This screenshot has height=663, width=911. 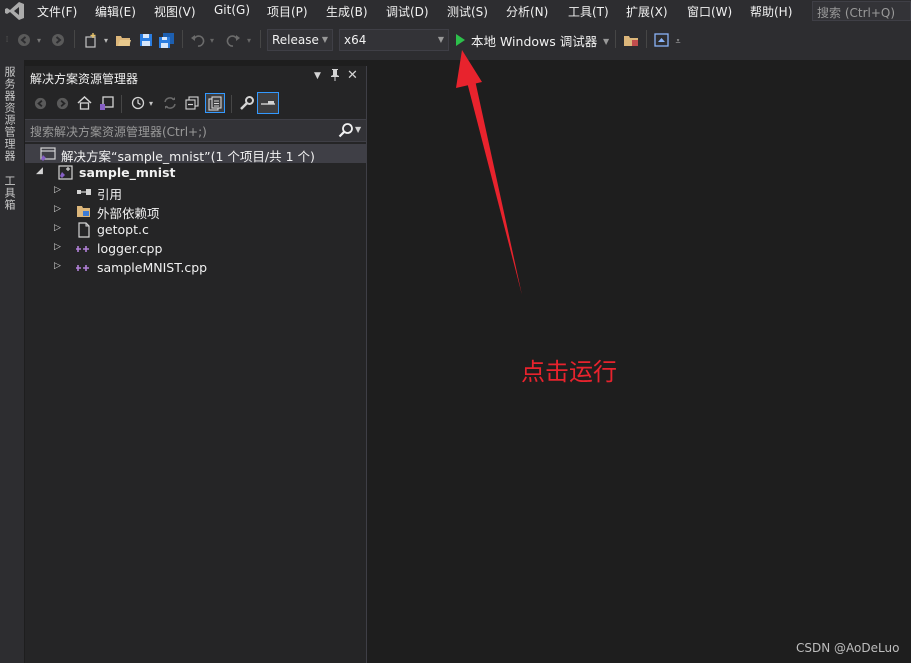 What do you see at coordinates (494, 187) in the screenshot?
I see `annotation-arrow-shaft` at bounding box center [494, 187].